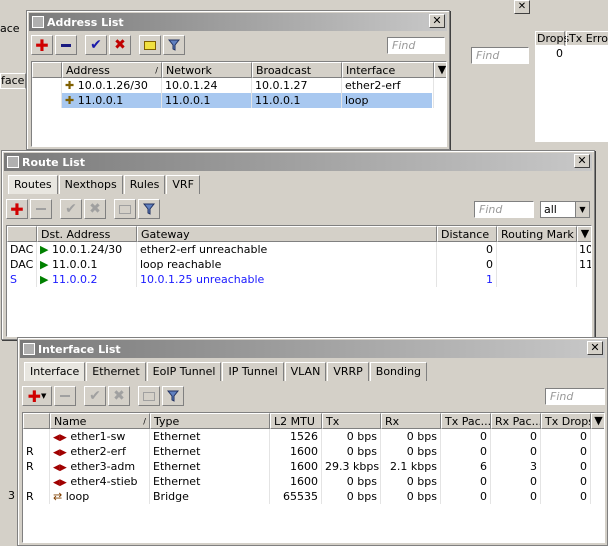 Image resolution: width=608 pixels, height=546 pixels. What do you see at coordinates (100, 481) in the screenshot?
I see `name-cell: ◀▶ ether4-stieb` at bounding box center [100, 481].